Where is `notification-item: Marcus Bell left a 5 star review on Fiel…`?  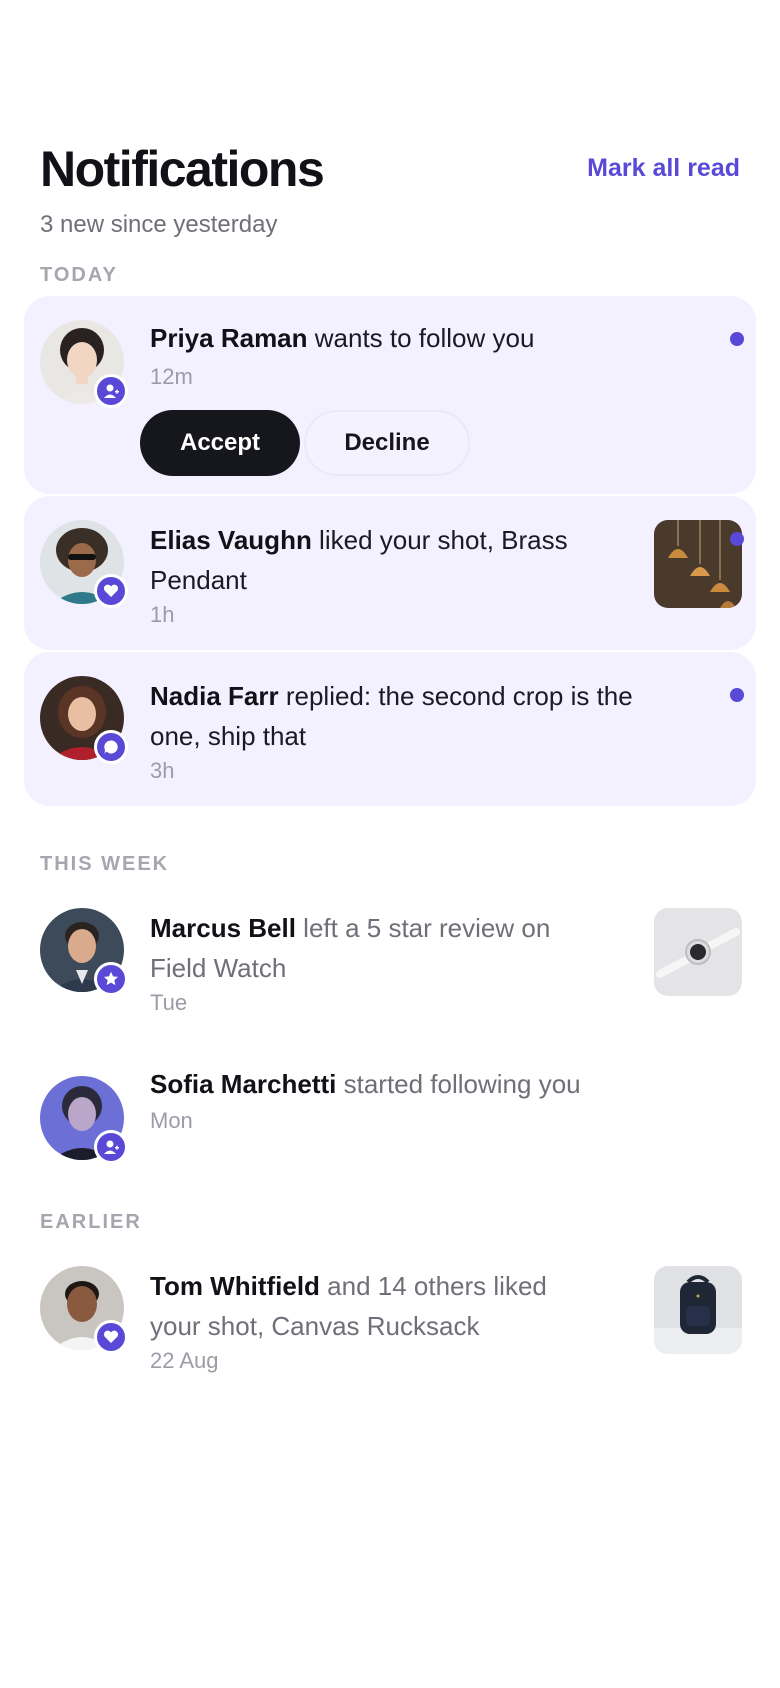
notification-item: Marcus Bell left a 5 star review on Fiel… is located at coordinates (390, 959).